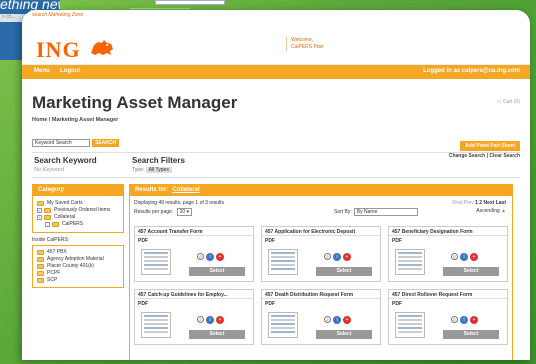 The image size is (536, 364). Describe the element at coordinates (78, 217) in the screenshot. I see `category-item: + Collateral` at that location.